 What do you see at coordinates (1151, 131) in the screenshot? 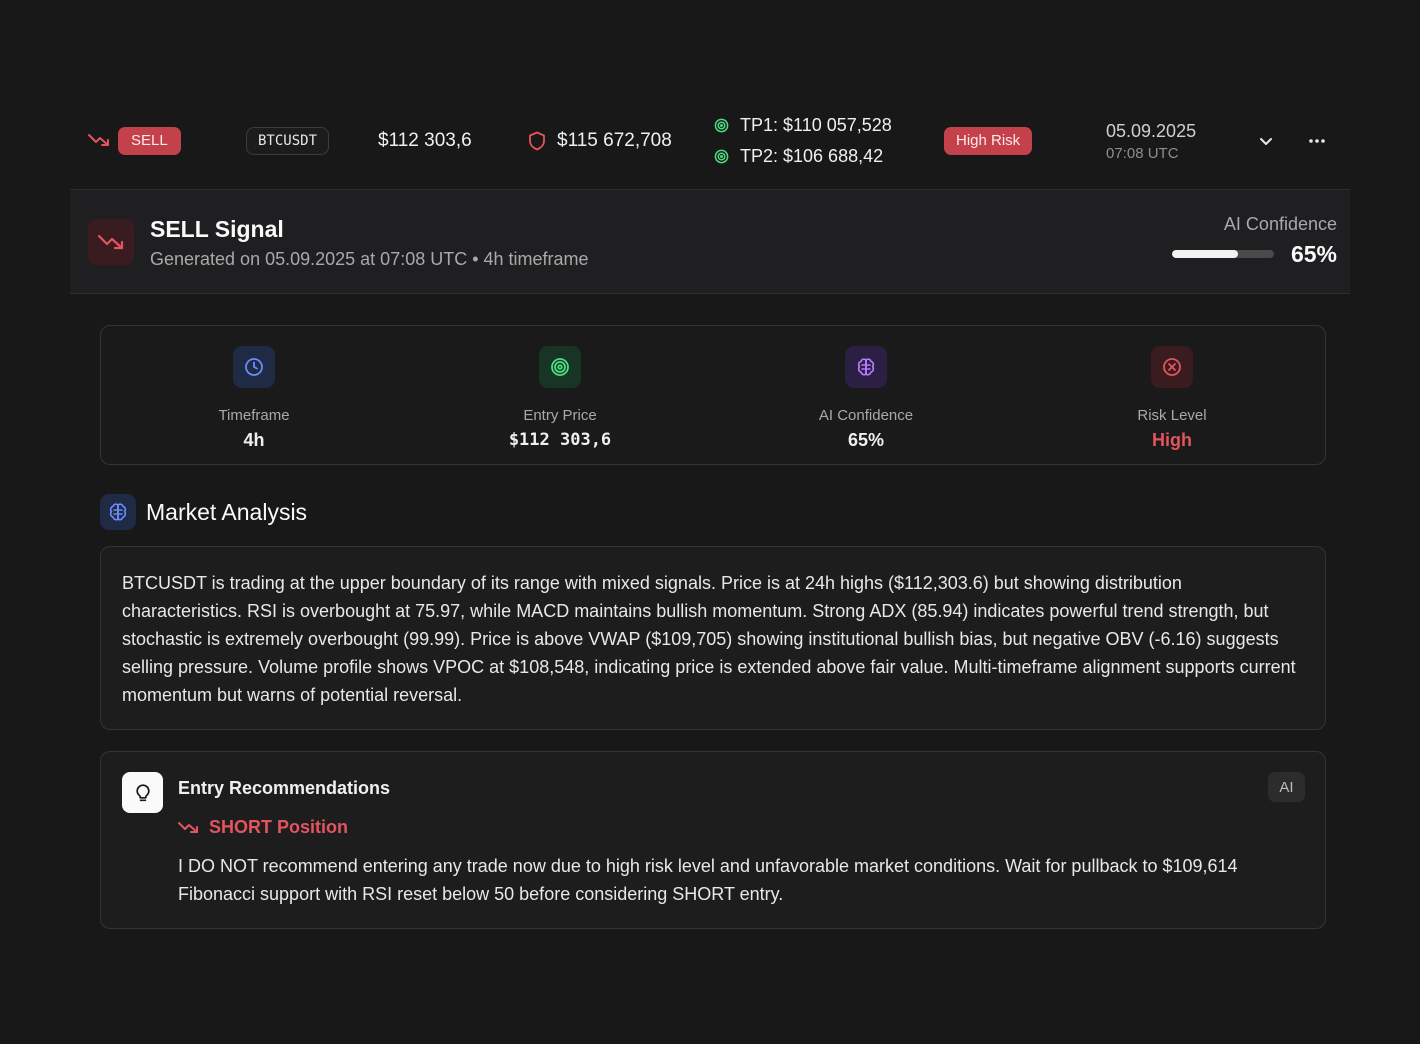
I see `signal-date: 05.09.2025` at bounding box center [1151, 131].